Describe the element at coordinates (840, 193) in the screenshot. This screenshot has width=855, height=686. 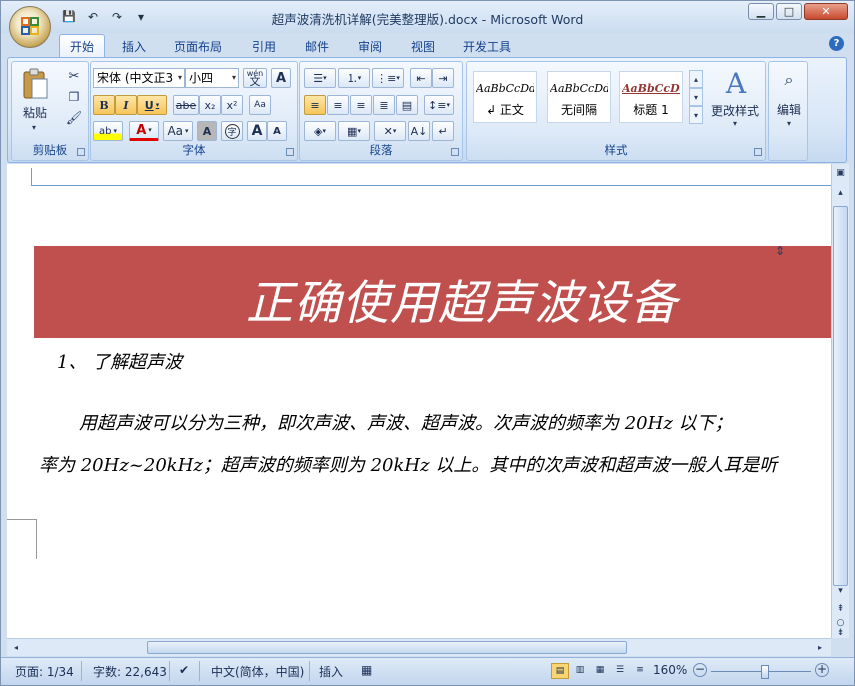
I see `scroll-up-icon: ▴` at that location.